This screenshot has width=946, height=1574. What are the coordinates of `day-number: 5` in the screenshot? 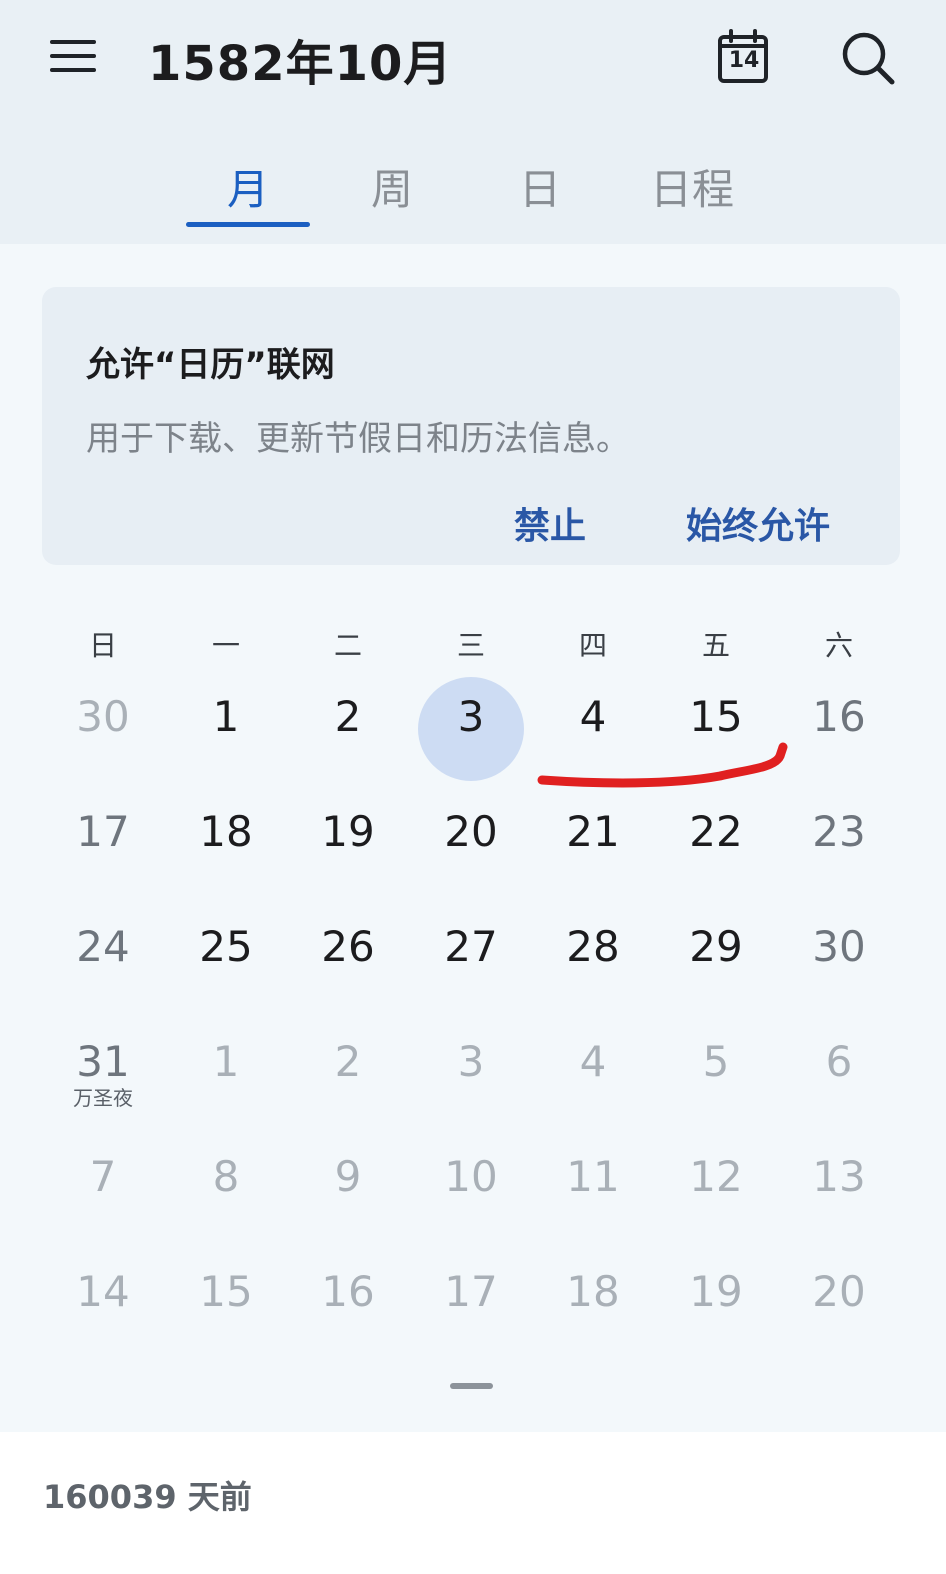 It's located at (716, 1061).